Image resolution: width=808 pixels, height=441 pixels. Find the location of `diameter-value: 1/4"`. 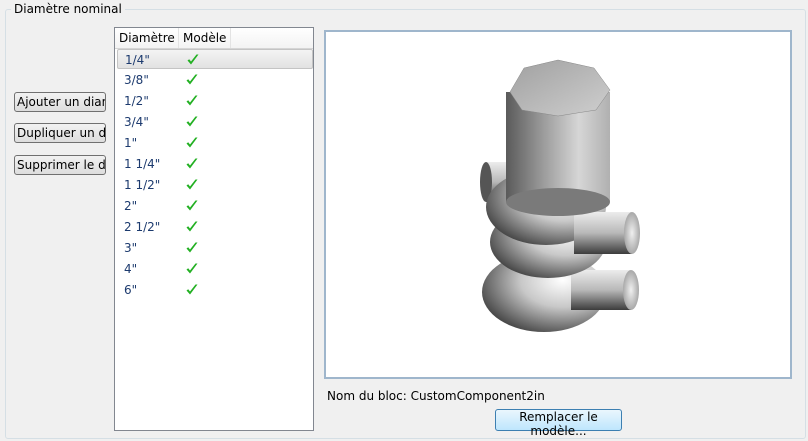

diameter-value: 1/4" is located at coordinates (137, 60).